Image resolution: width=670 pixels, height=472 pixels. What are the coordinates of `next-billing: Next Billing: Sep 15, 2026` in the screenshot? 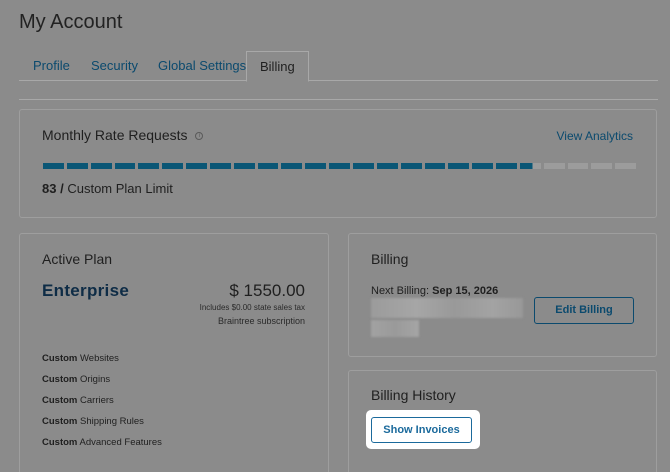 It's located at (434, 291).